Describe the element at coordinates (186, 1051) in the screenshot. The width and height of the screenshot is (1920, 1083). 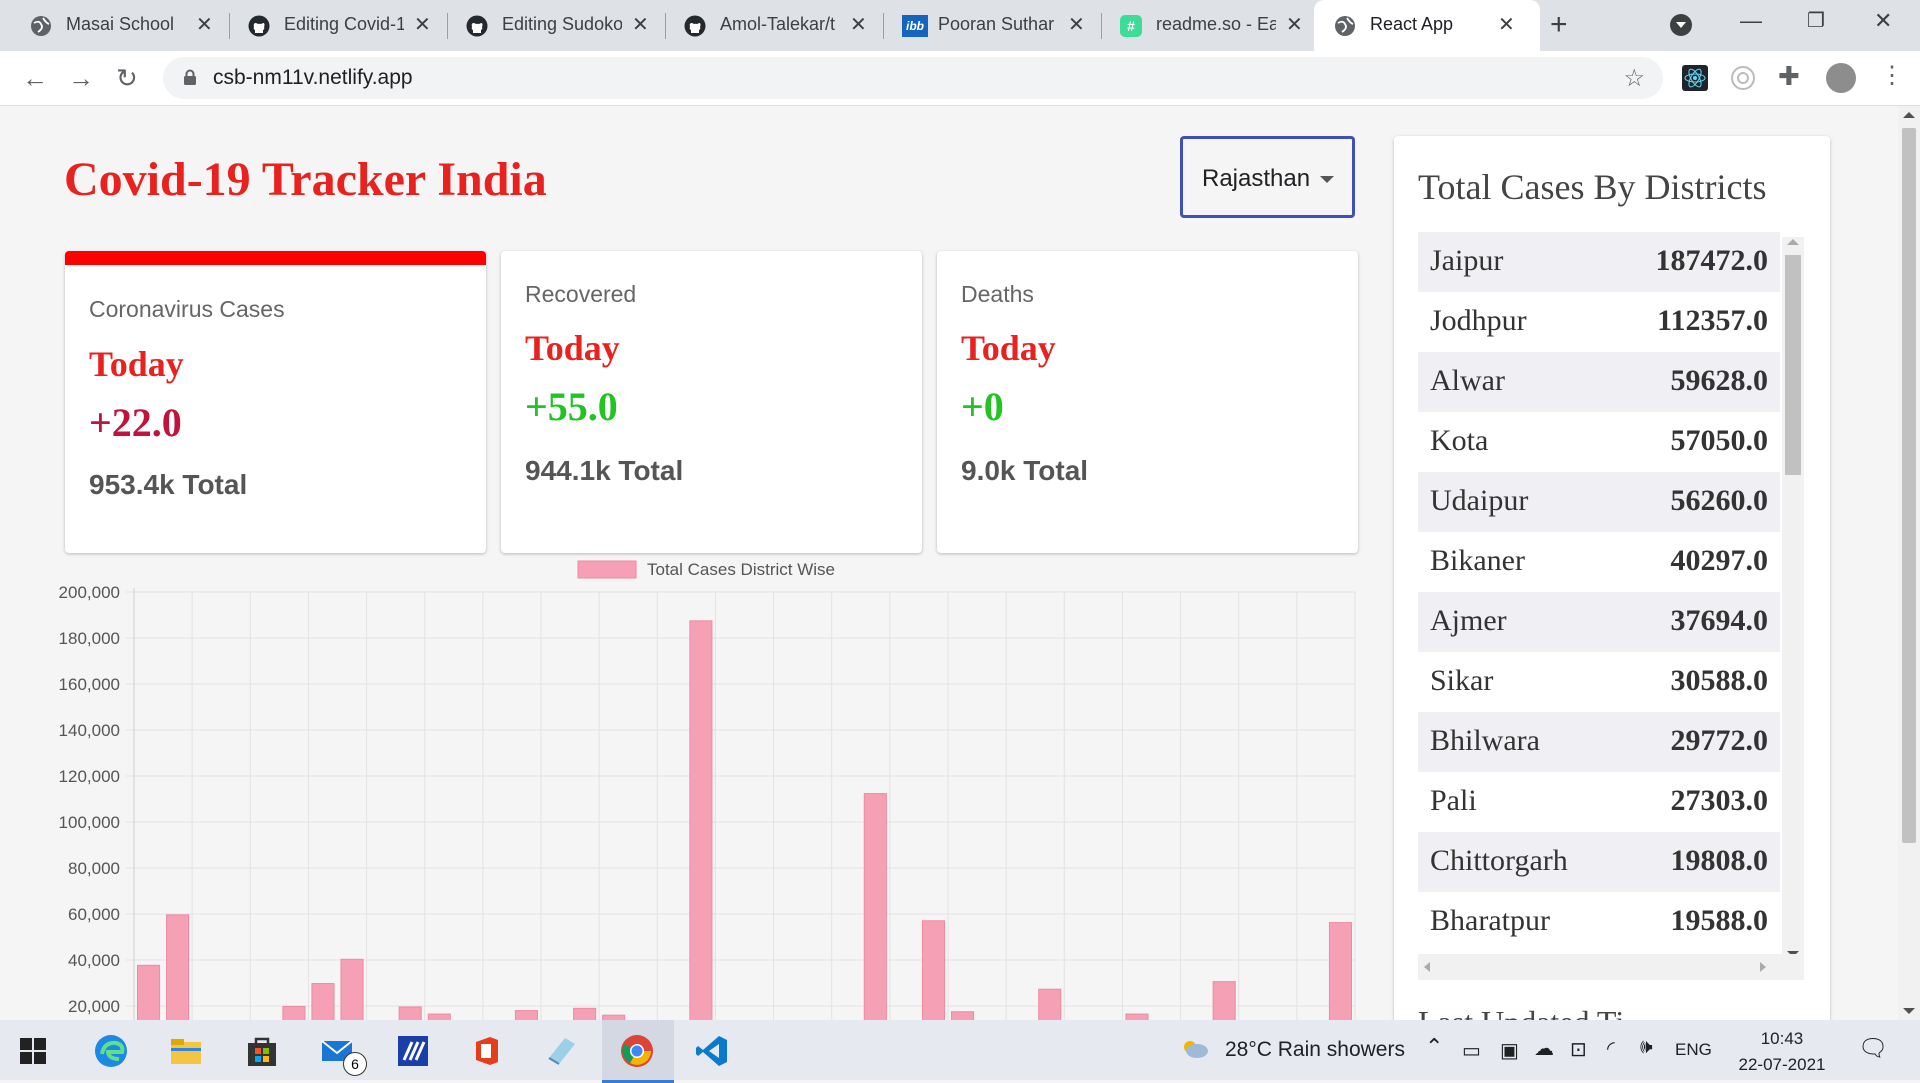
I see `file-explorer-icon` at that location.